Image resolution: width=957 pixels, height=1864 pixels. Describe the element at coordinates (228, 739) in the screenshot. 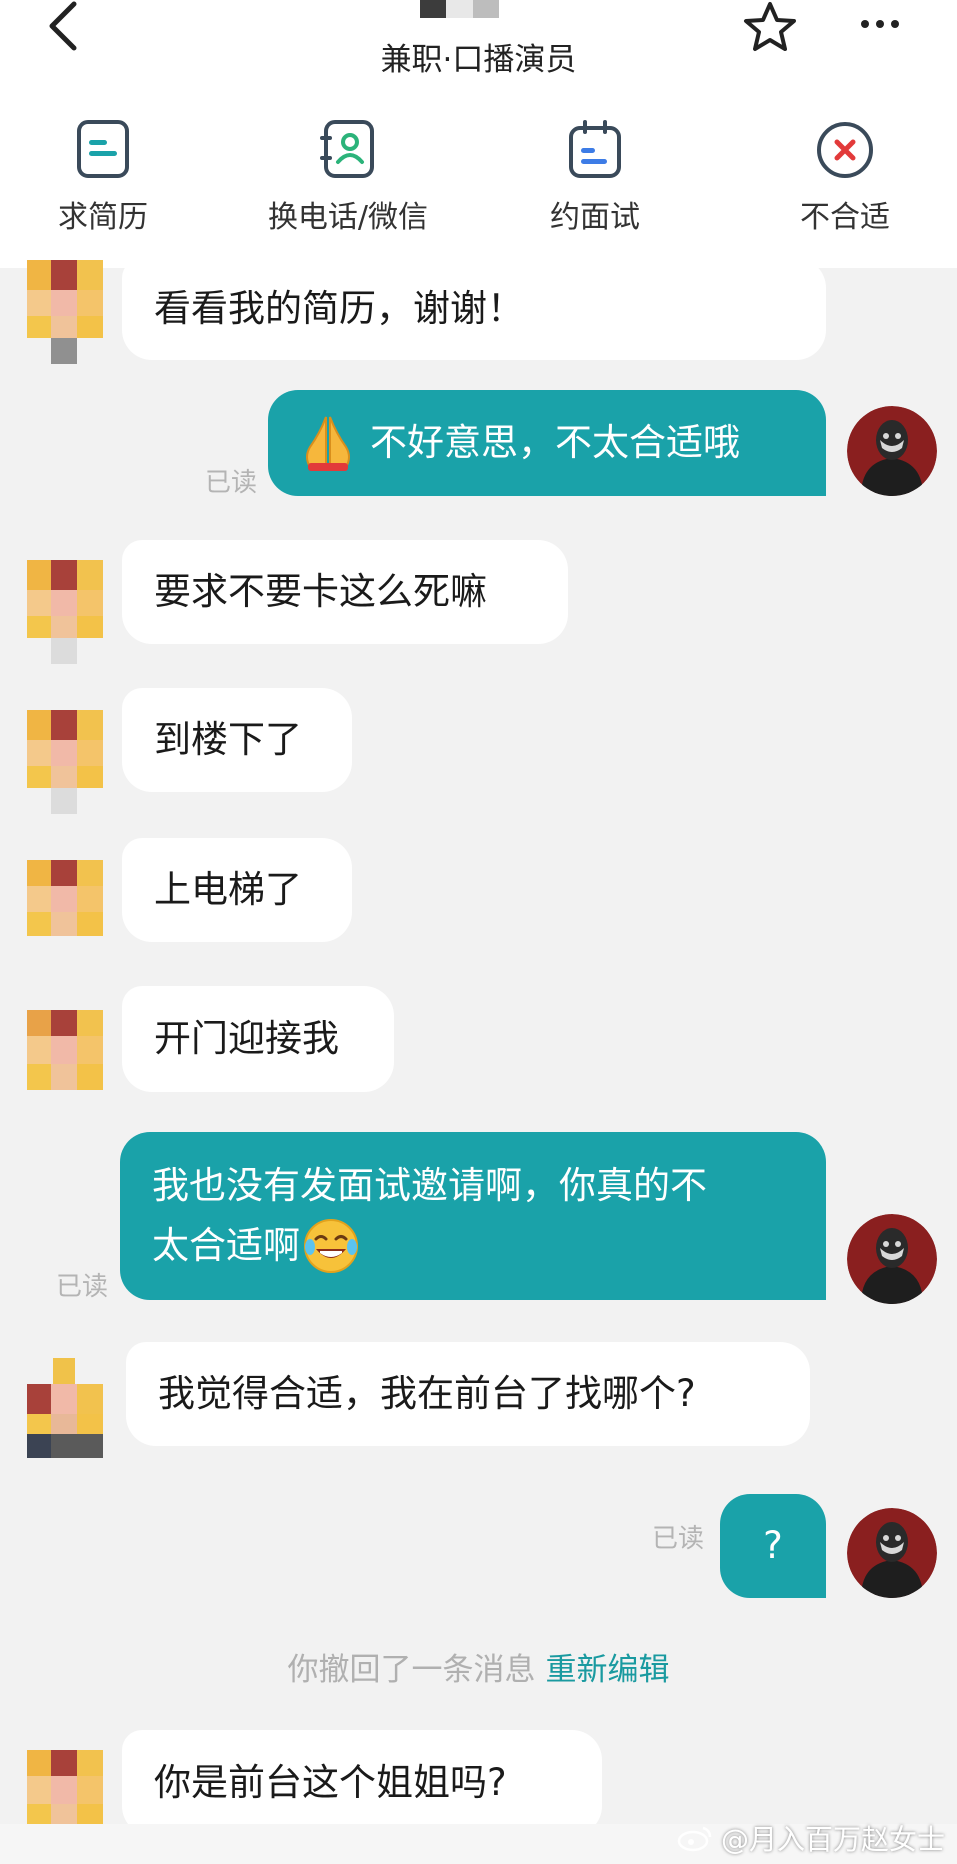

I see `message-text: 到楼下了` at that location.